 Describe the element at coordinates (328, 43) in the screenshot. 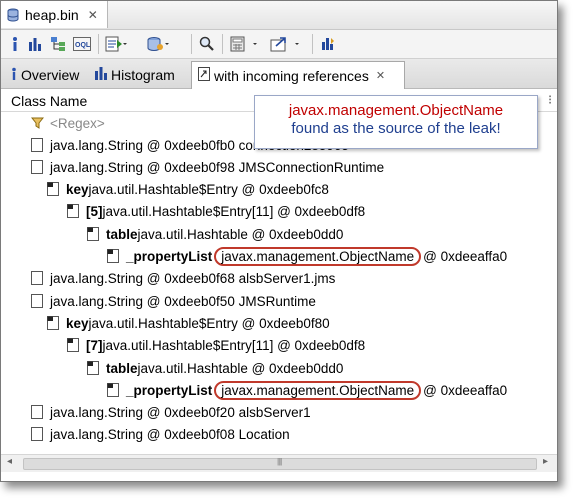

I see `pin-icon` at that location.